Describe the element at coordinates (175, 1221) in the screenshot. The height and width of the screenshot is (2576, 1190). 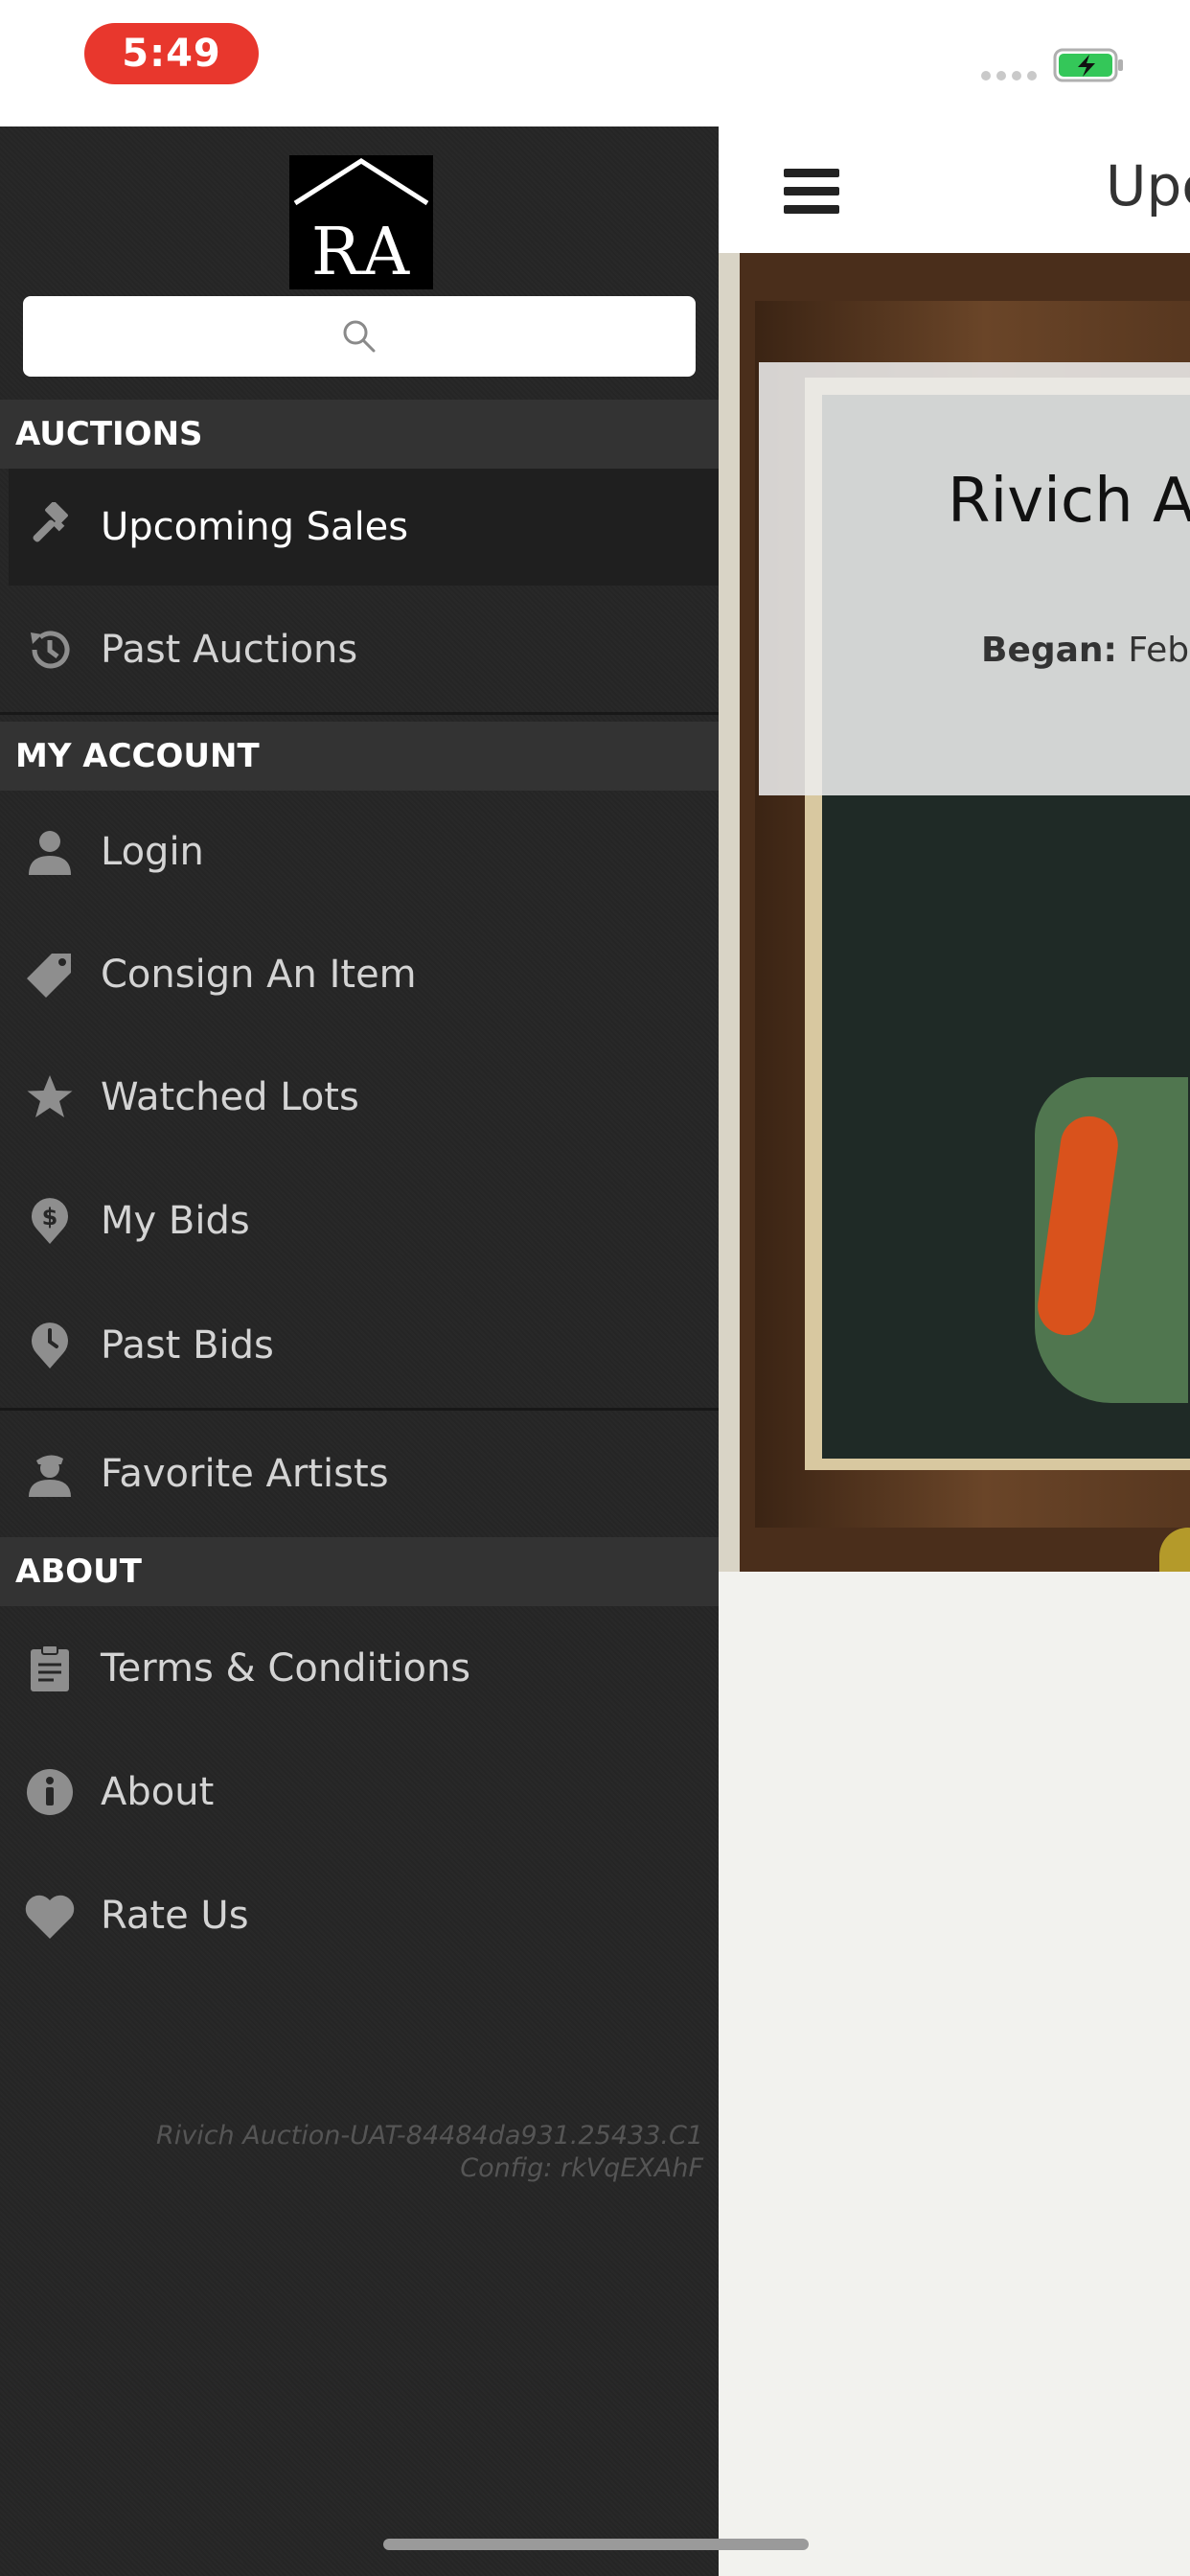
I see `menu-item-label: My Bids` at that location.